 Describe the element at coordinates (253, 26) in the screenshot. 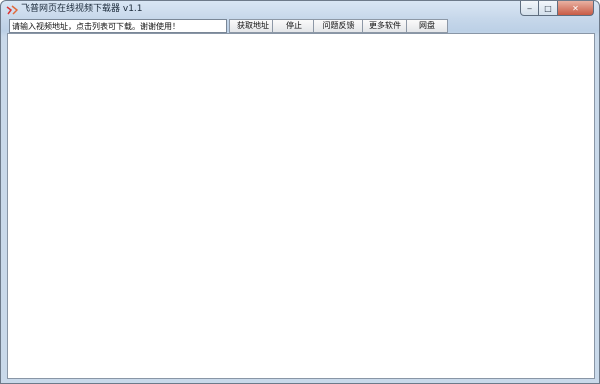

I see `get-address-button: 获取地址` at that location.